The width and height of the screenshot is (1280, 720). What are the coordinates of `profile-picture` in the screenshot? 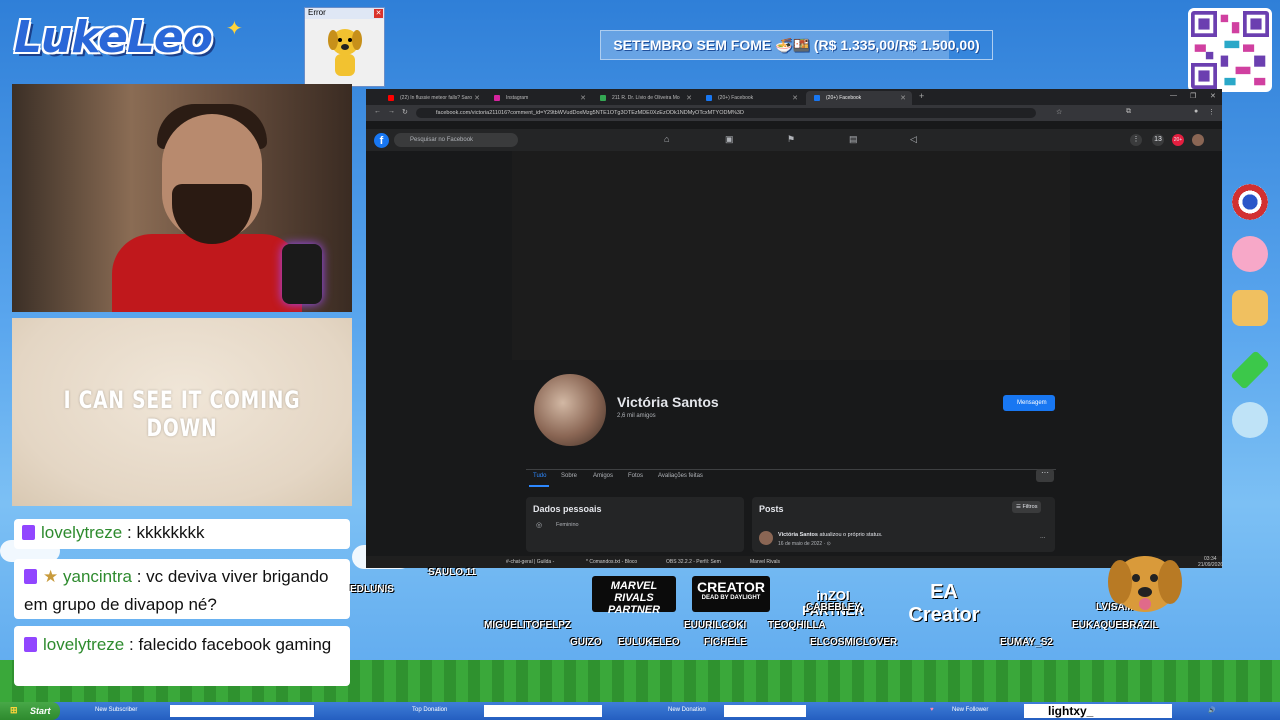 It's located at (570, 410).